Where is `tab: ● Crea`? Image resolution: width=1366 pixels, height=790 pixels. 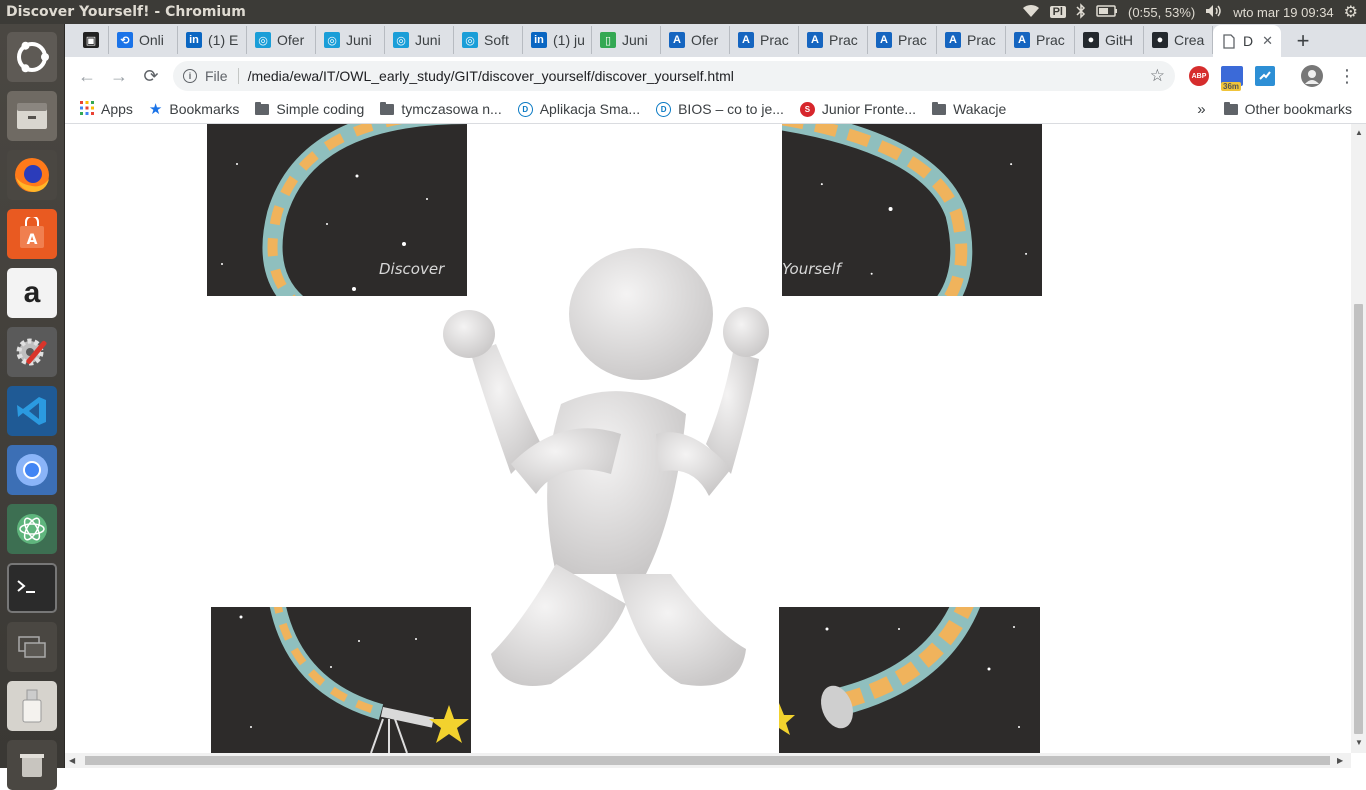 tab: ● Crea is located at coordinates (1178, 40).